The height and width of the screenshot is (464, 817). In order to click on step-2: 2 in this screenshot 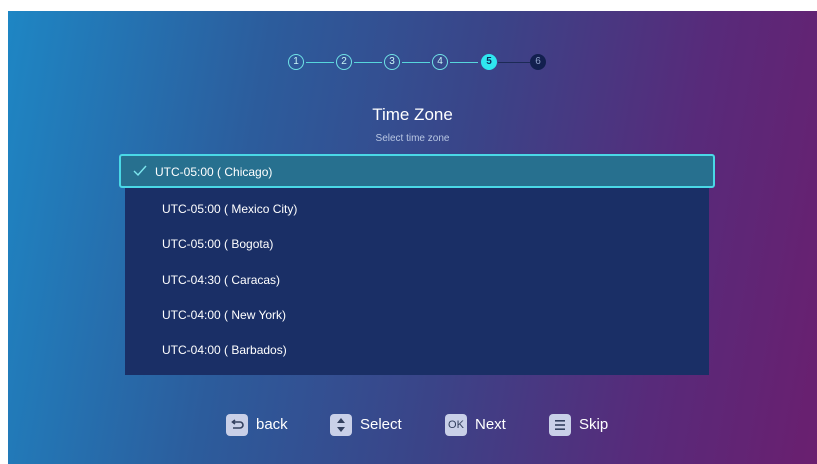, I will do `click(344, 62)`.